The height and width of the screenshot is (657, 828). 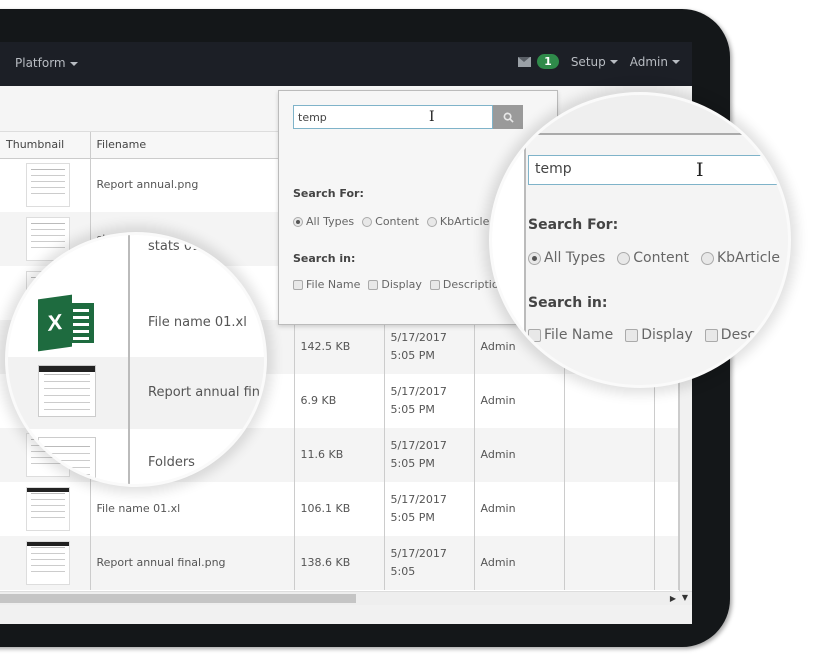 I want to click on extra-cell, so click(x=609, y=563).